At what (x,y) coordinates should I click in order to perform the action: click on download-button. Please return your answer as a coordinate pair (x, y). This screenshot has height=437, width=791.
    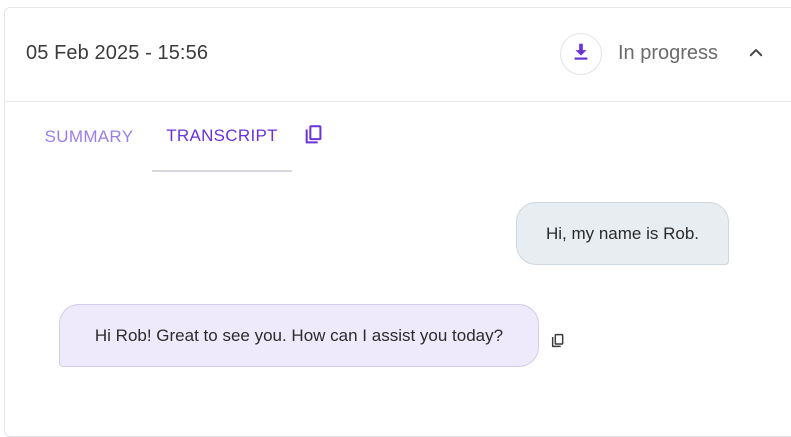
    Looking at the image, I should click on (581, 54).